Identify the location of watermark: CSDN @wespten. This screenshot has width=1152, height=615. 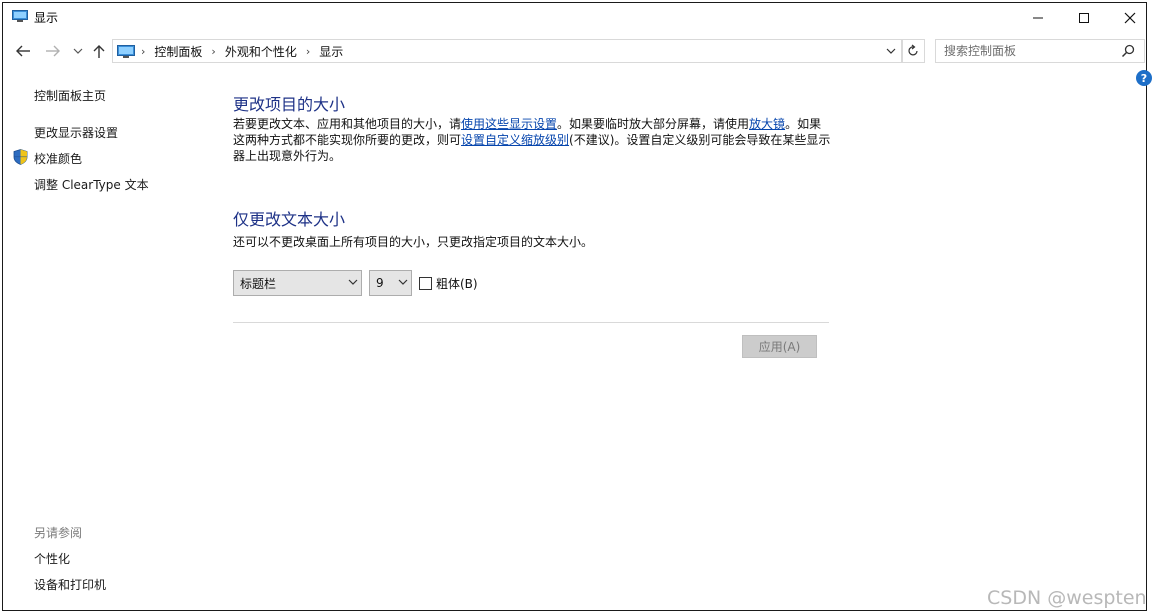
(1067, 598).